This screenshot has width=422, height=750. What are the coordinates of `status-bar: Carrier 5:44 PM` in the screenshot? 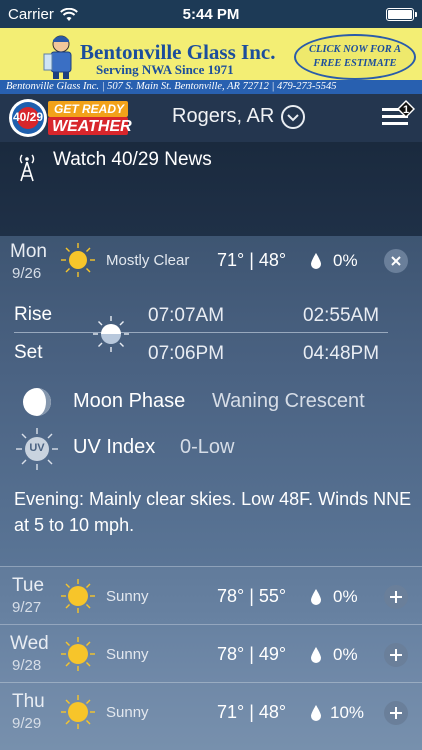 It's located at (211, 14).